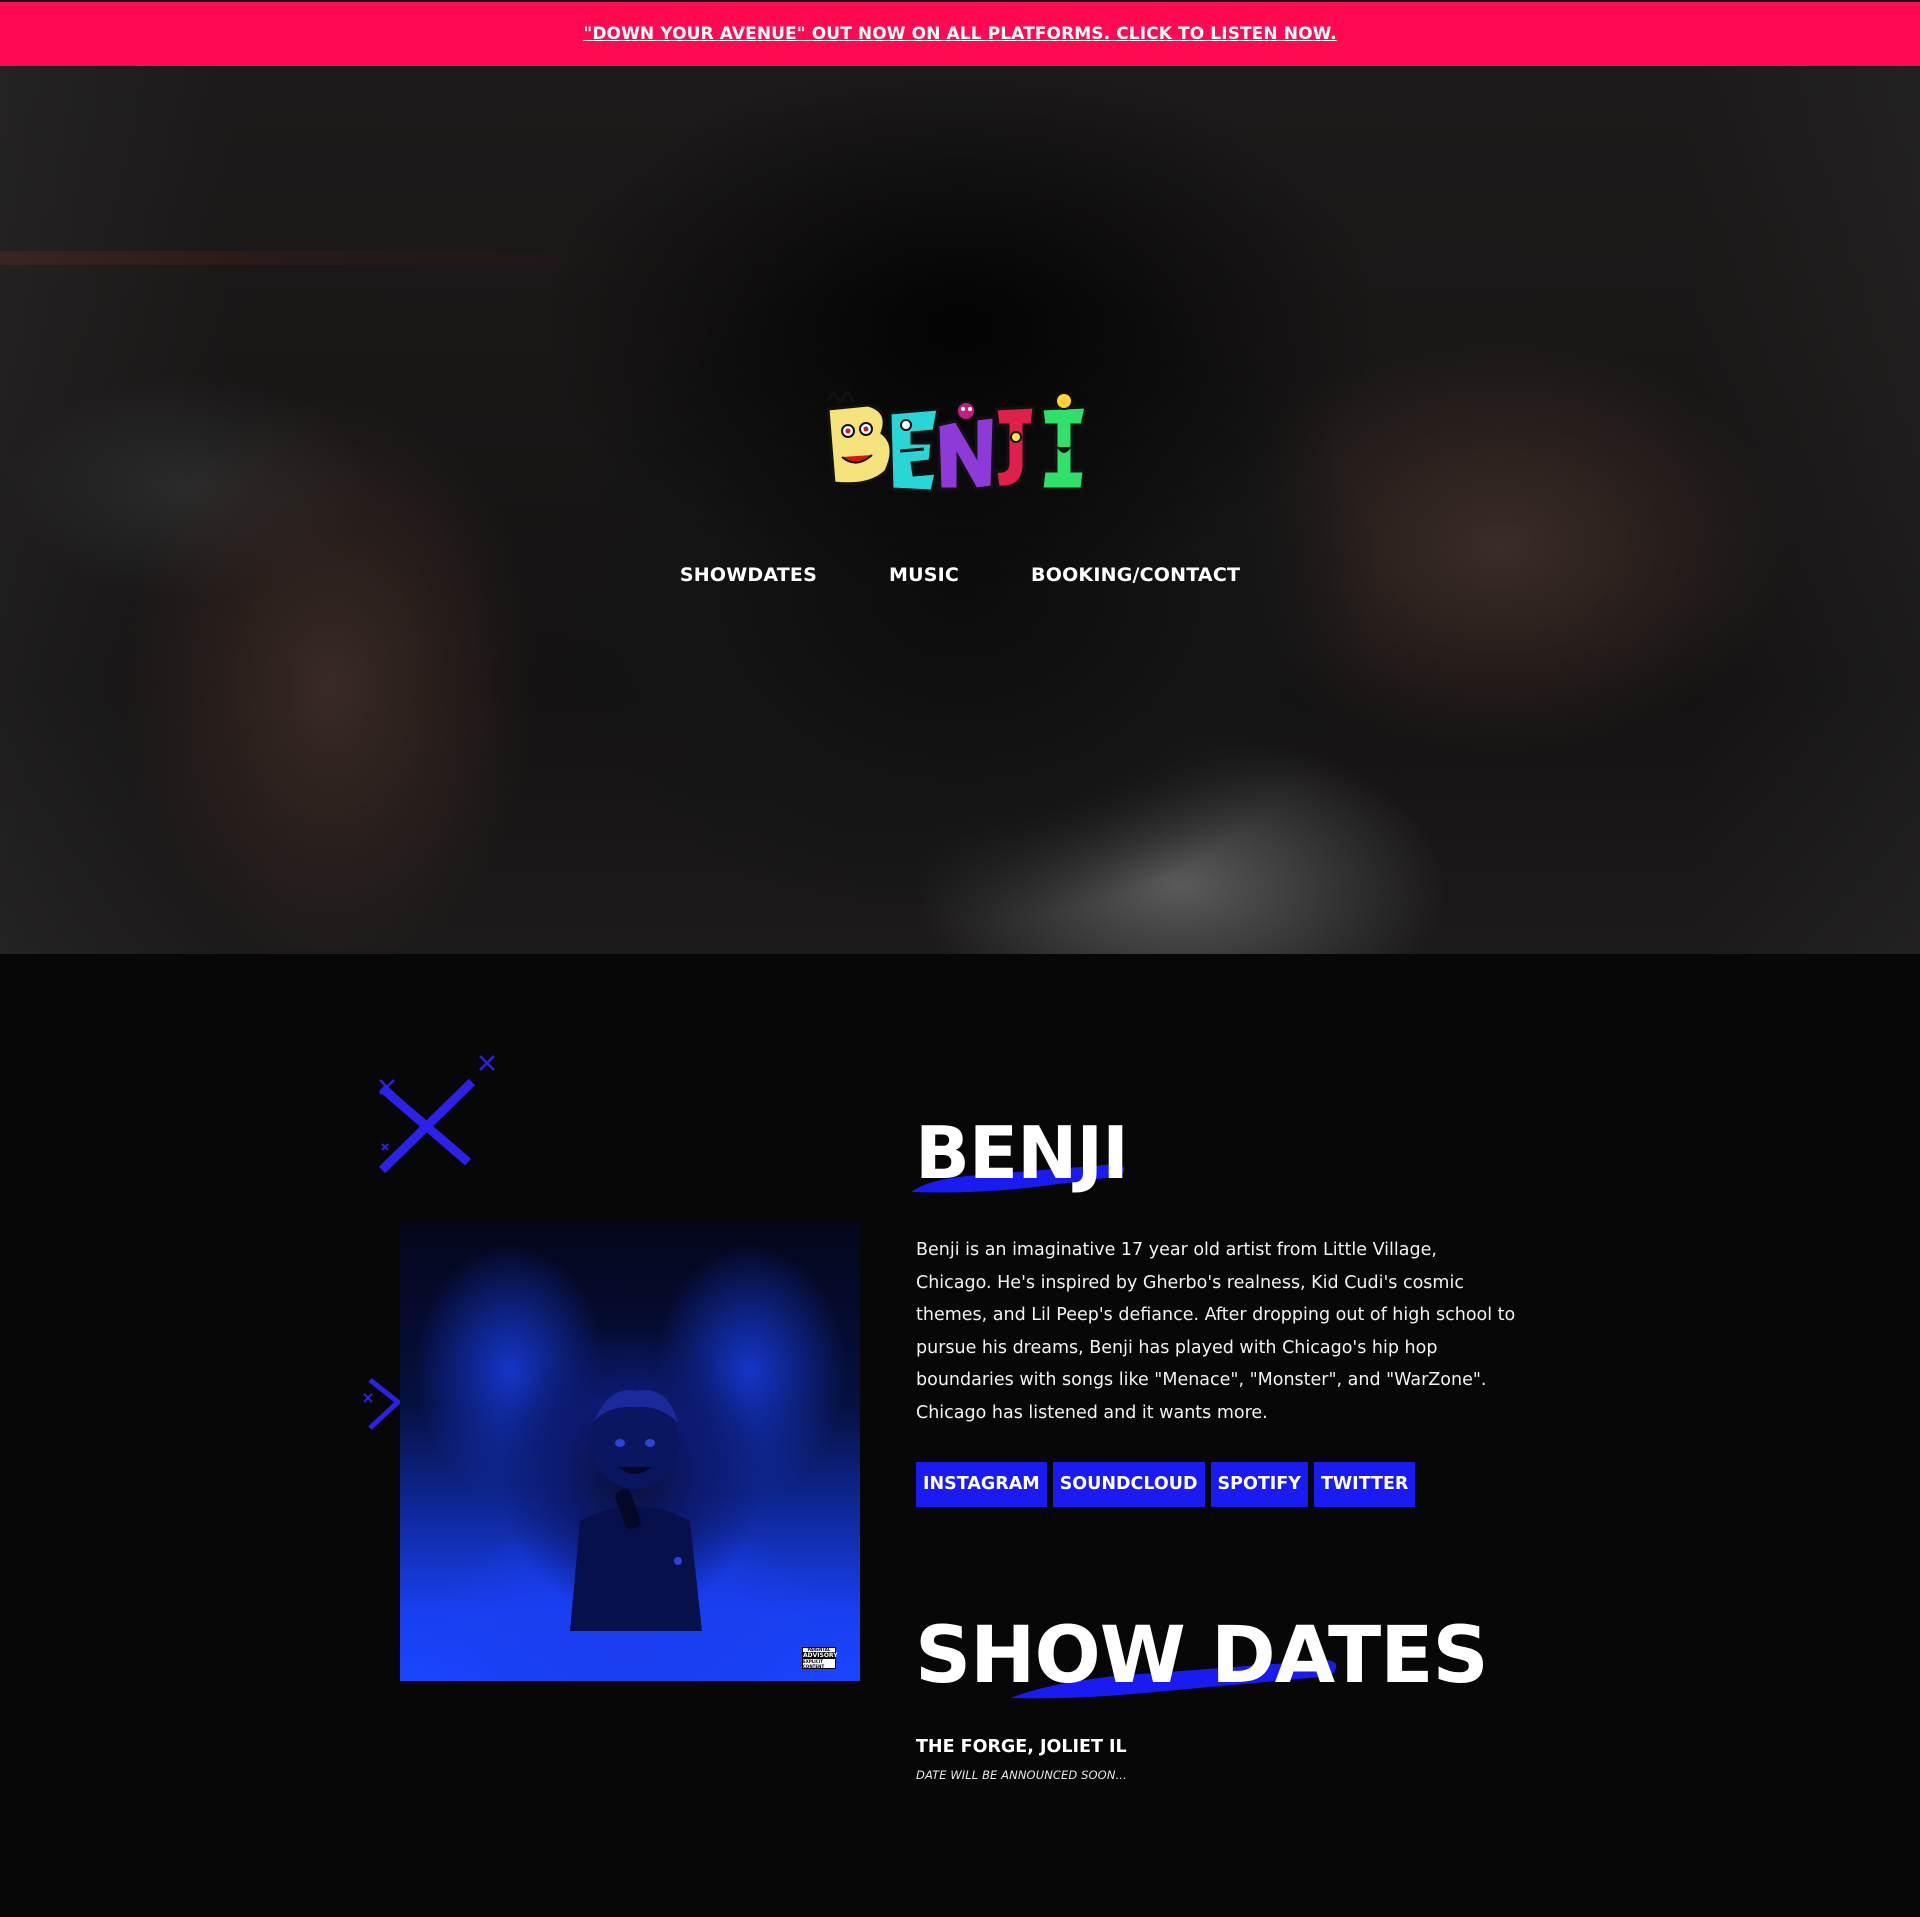 The height and width of the screenshot is (1917, 1920). I want to click on nav-music: MUSIC, so click(924, 575).